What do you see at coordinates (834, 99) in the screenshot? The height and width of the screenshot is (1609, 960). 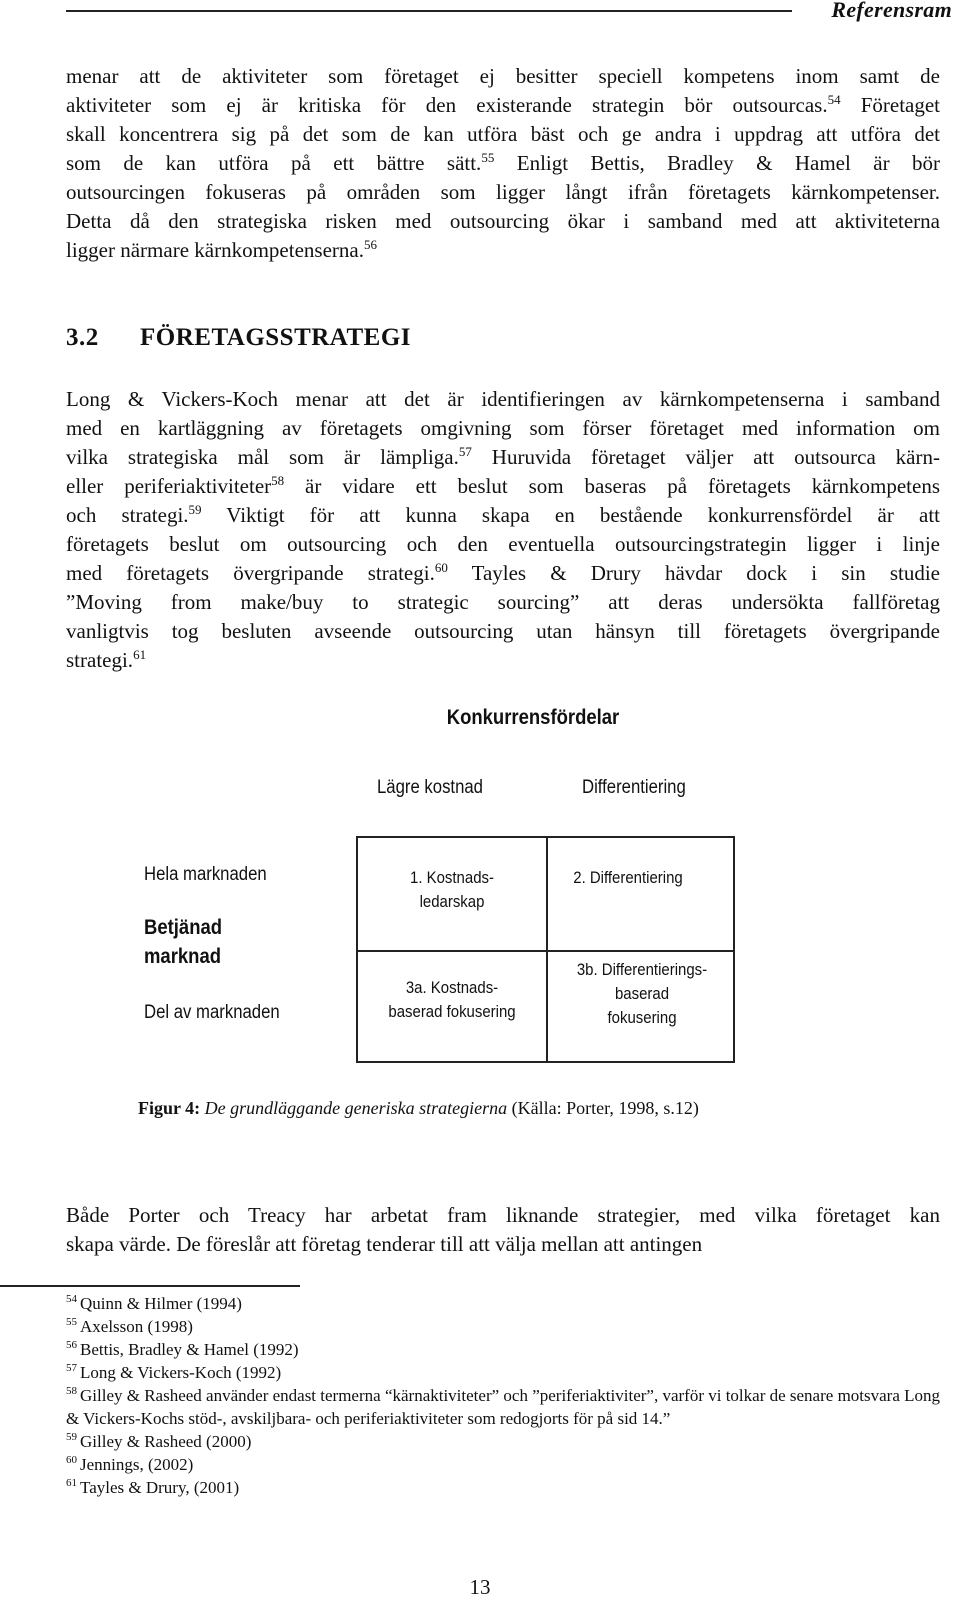 I see `footnote-marker: 54` at bounding box center [834, 99].